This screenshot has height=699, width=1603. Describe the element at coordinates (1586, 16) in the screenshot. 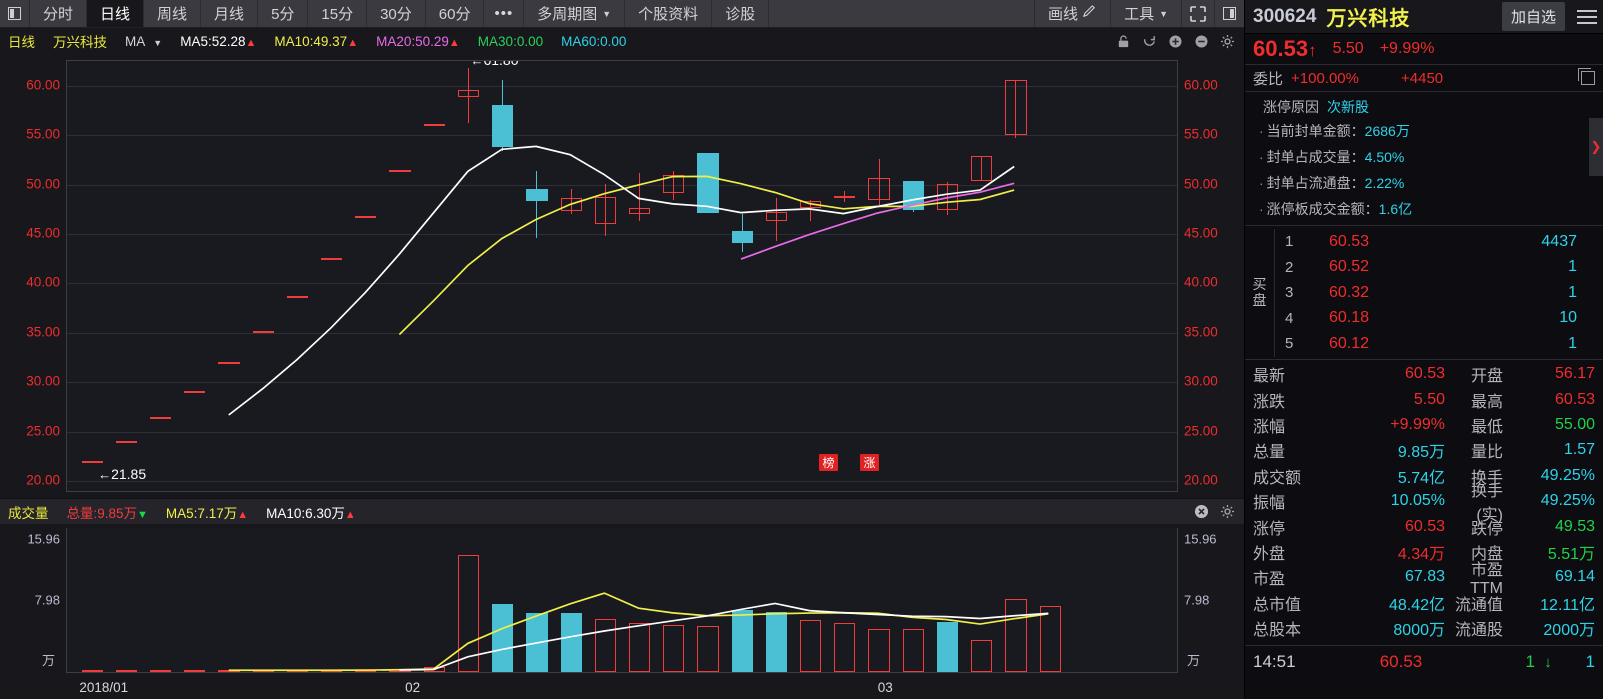

I see `hamburger-menu-icon` at that location.